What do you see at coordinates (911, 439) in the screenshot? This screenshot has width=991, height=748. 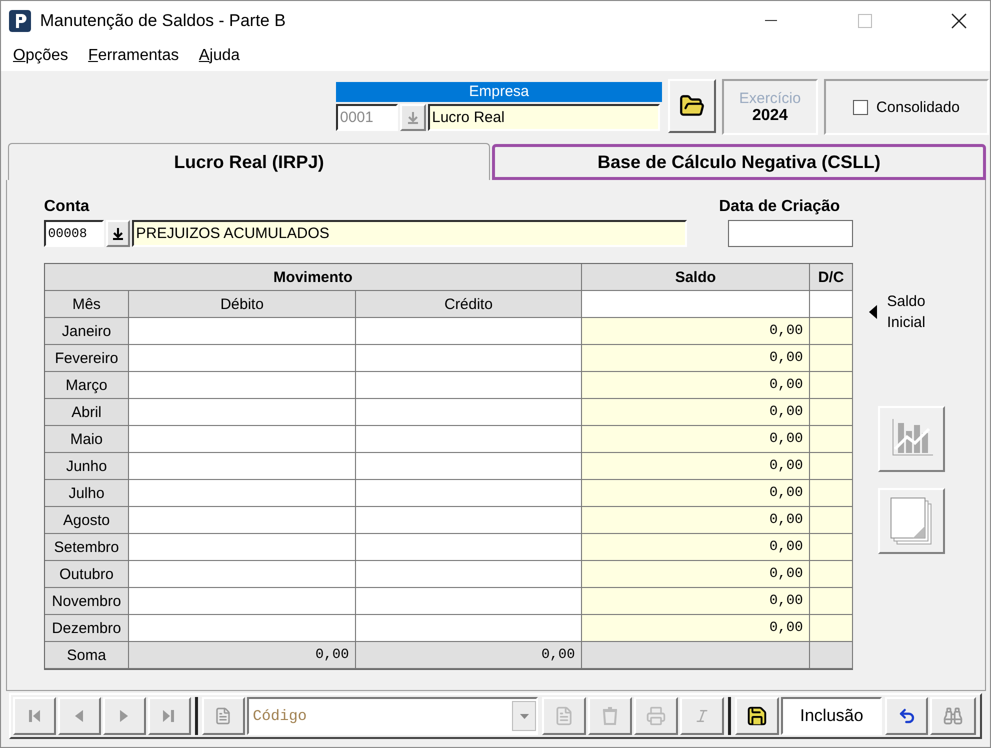 I see `chart-button` at bounding box center [911, 439].